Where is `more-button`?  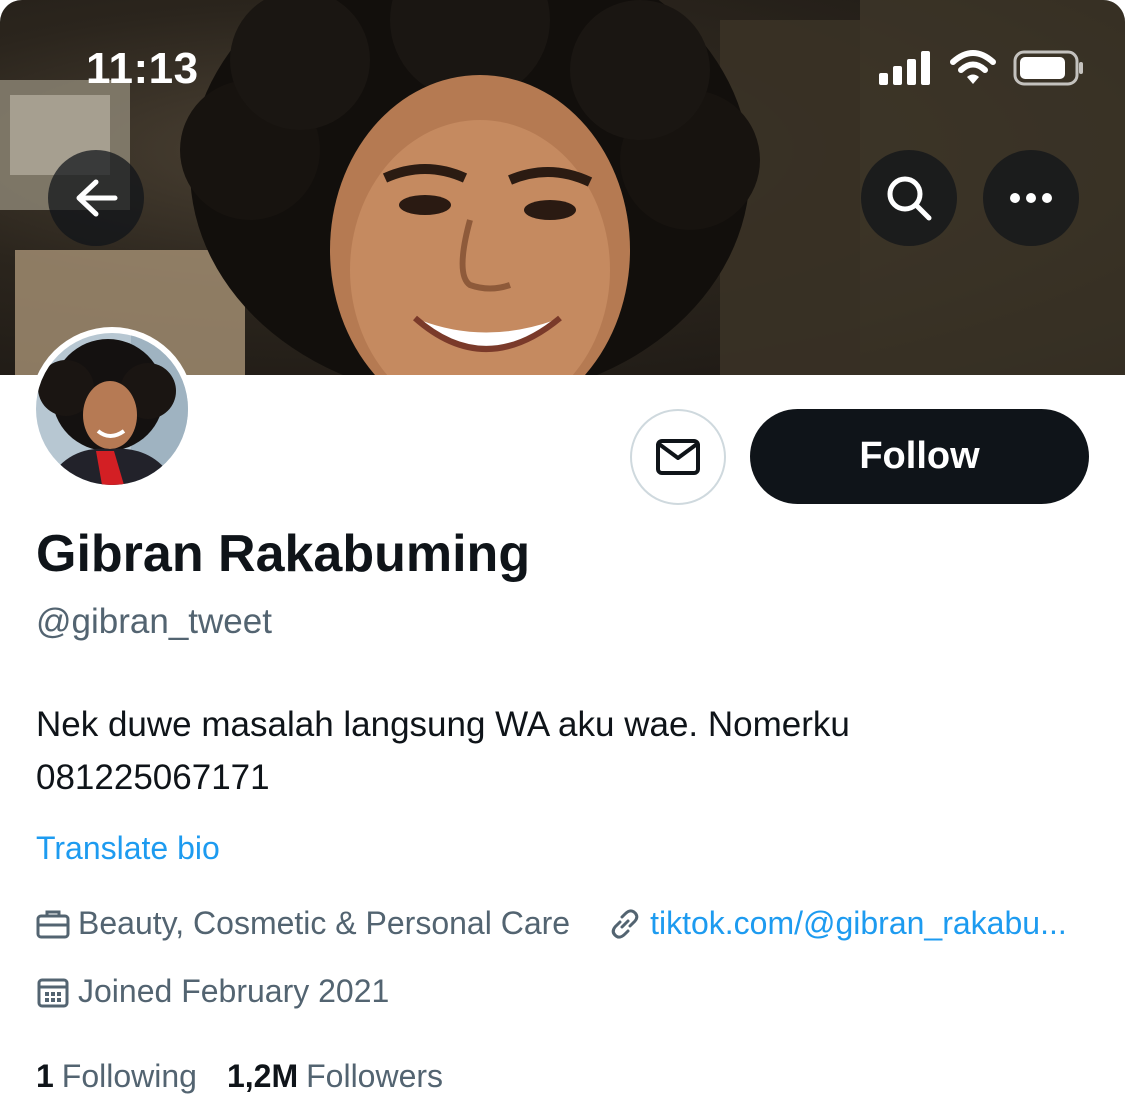 more-button is located at coordinates (1031, 198).